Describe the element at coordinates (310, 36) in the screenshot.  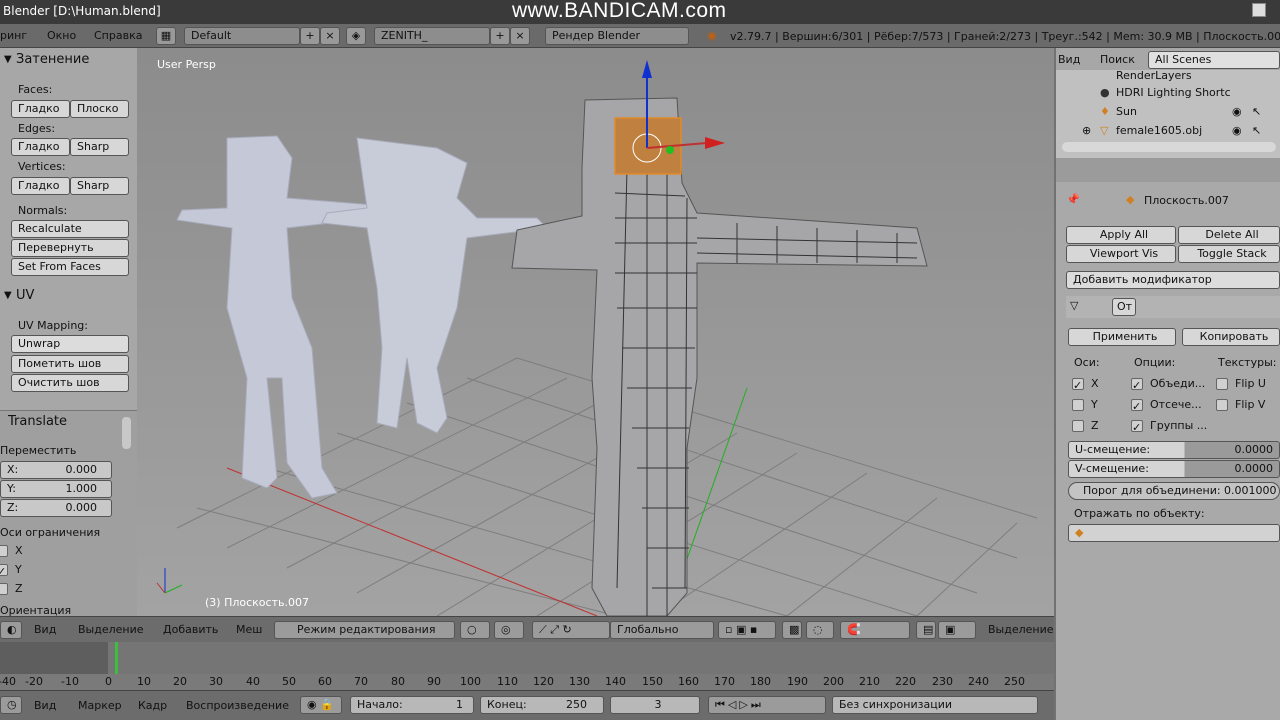
I see `add-layout-icon: +` at that location.